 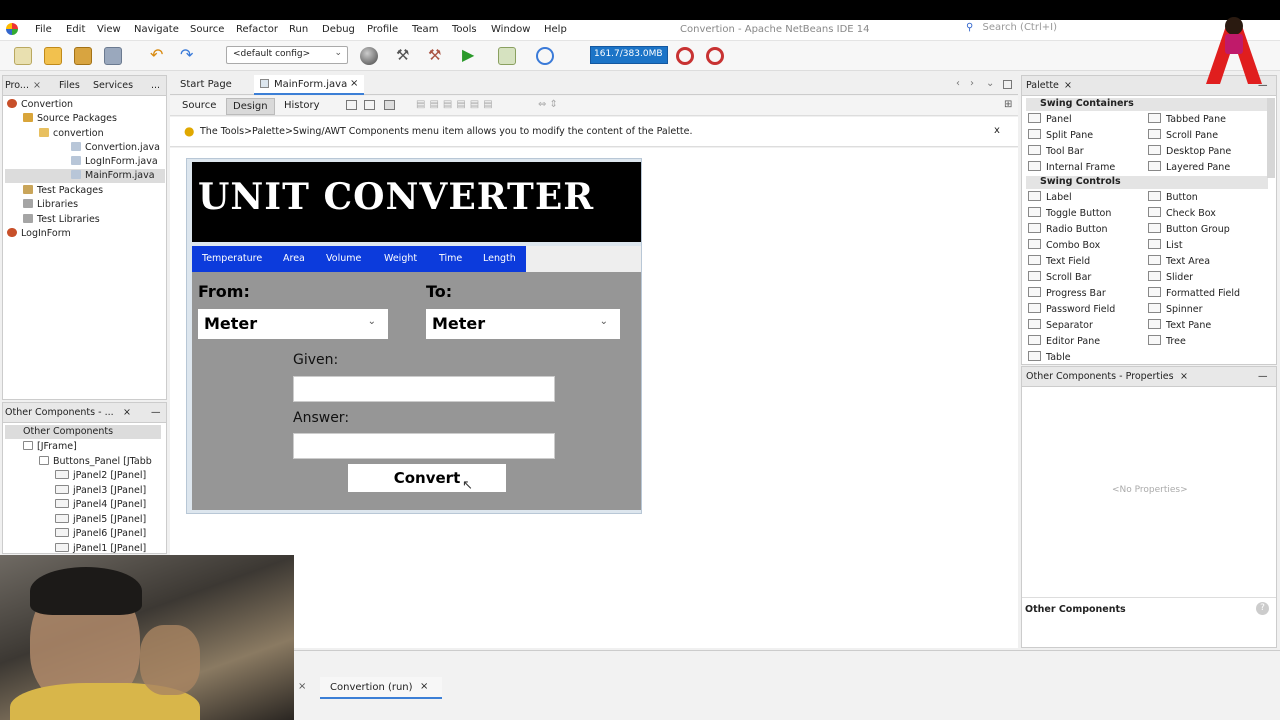 I want to click on scroll-right-icon: ›, so click(x=972, y=83).